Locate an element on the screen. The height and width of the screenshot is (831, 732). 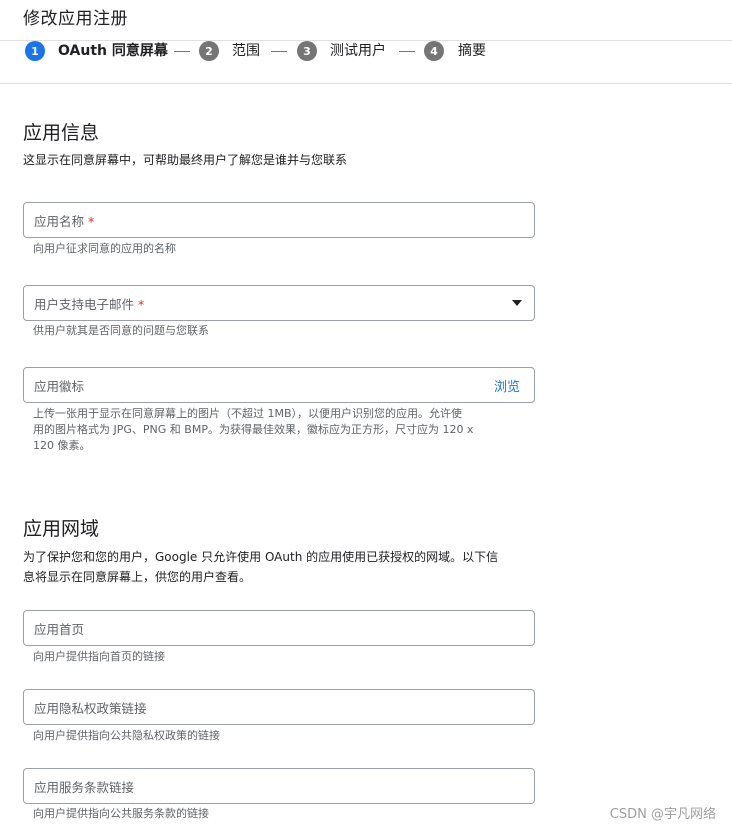
app-logo-field: 应用徽标 浏览 is located at coordinates (279, 385).